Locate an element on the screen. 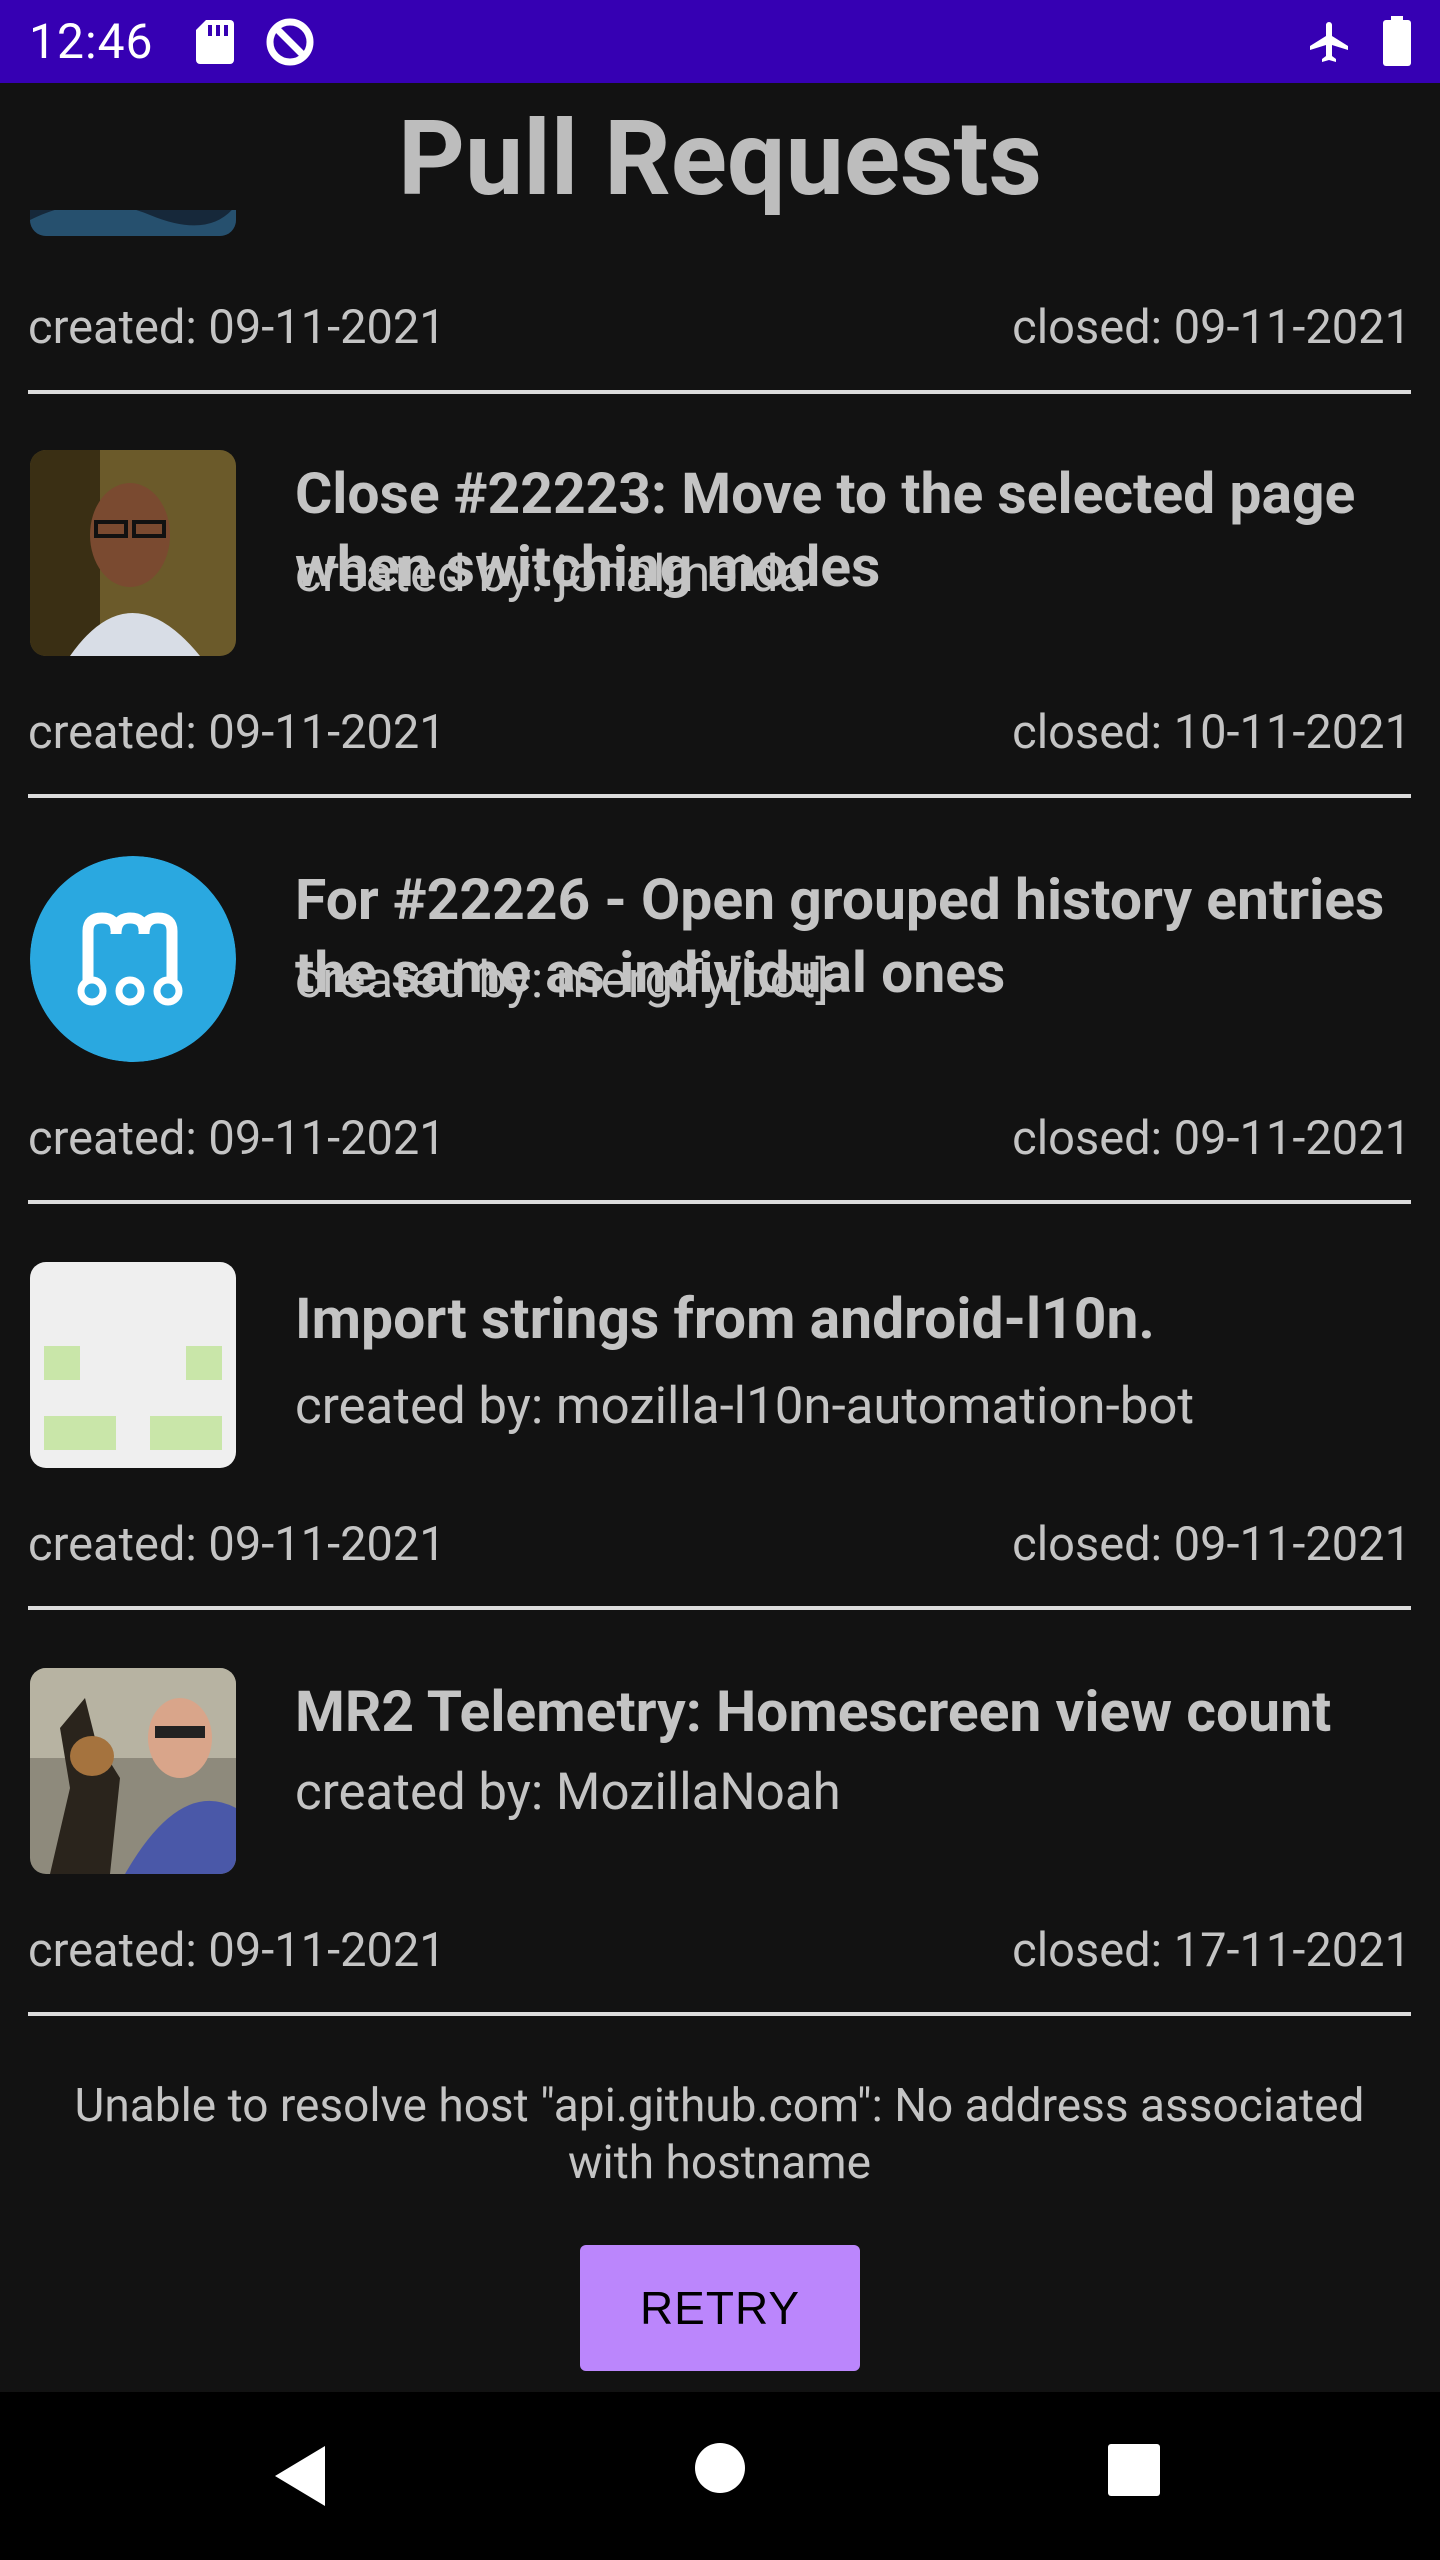  created-by: created by: jonalmeida is located at coordinates (551, 574).